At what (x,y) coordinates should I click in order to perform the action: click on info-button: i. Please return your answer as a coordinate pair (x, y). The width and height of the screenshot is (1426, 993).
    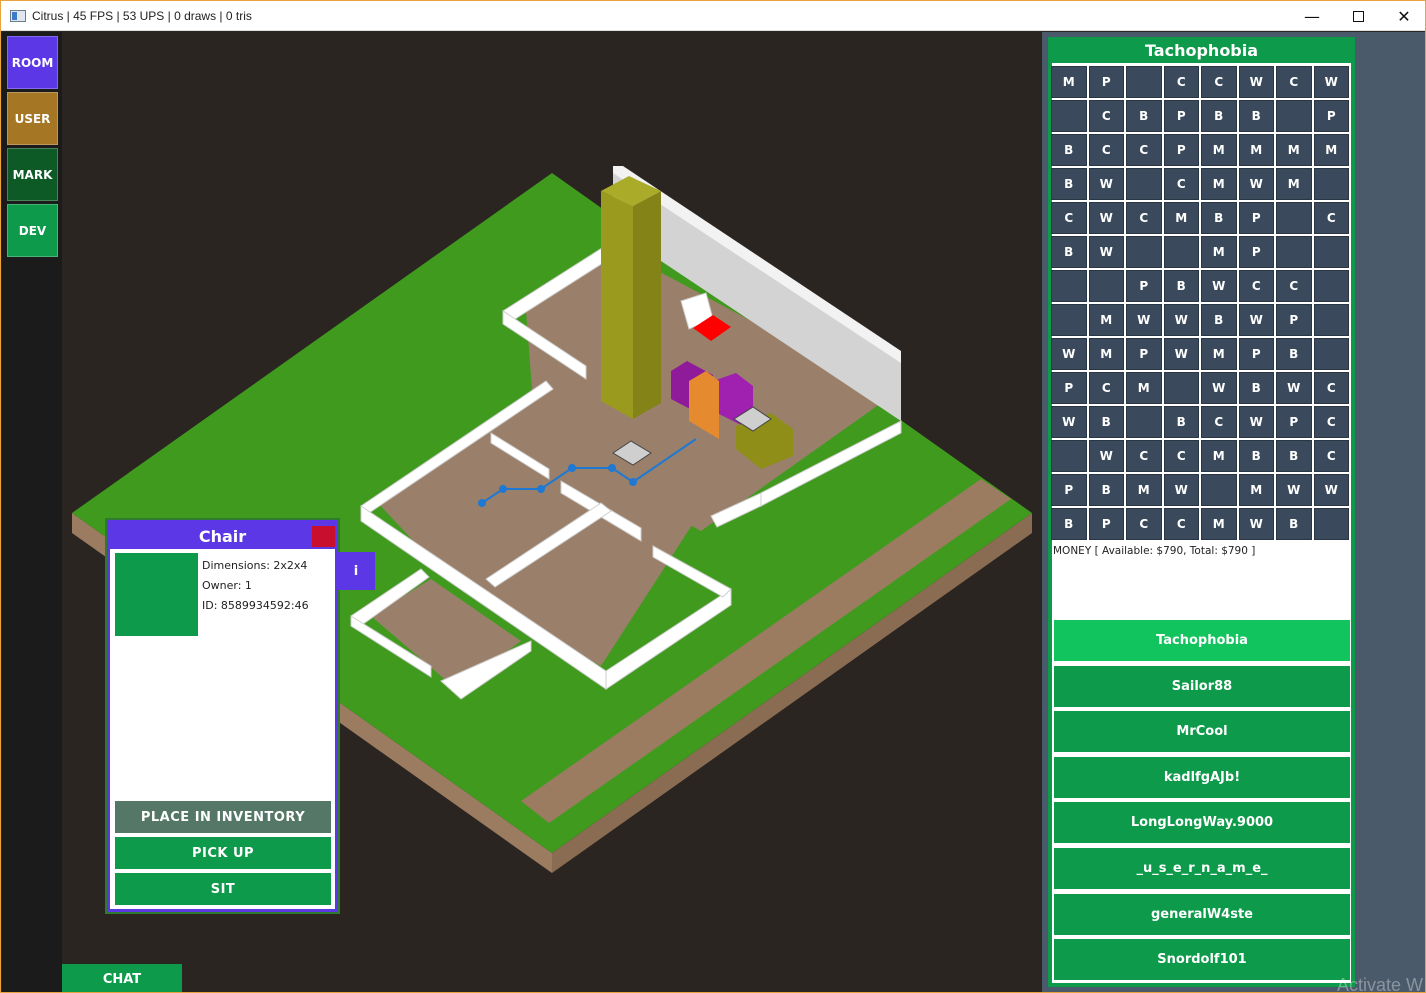
    Looking at the image, I should click on (356, 571).